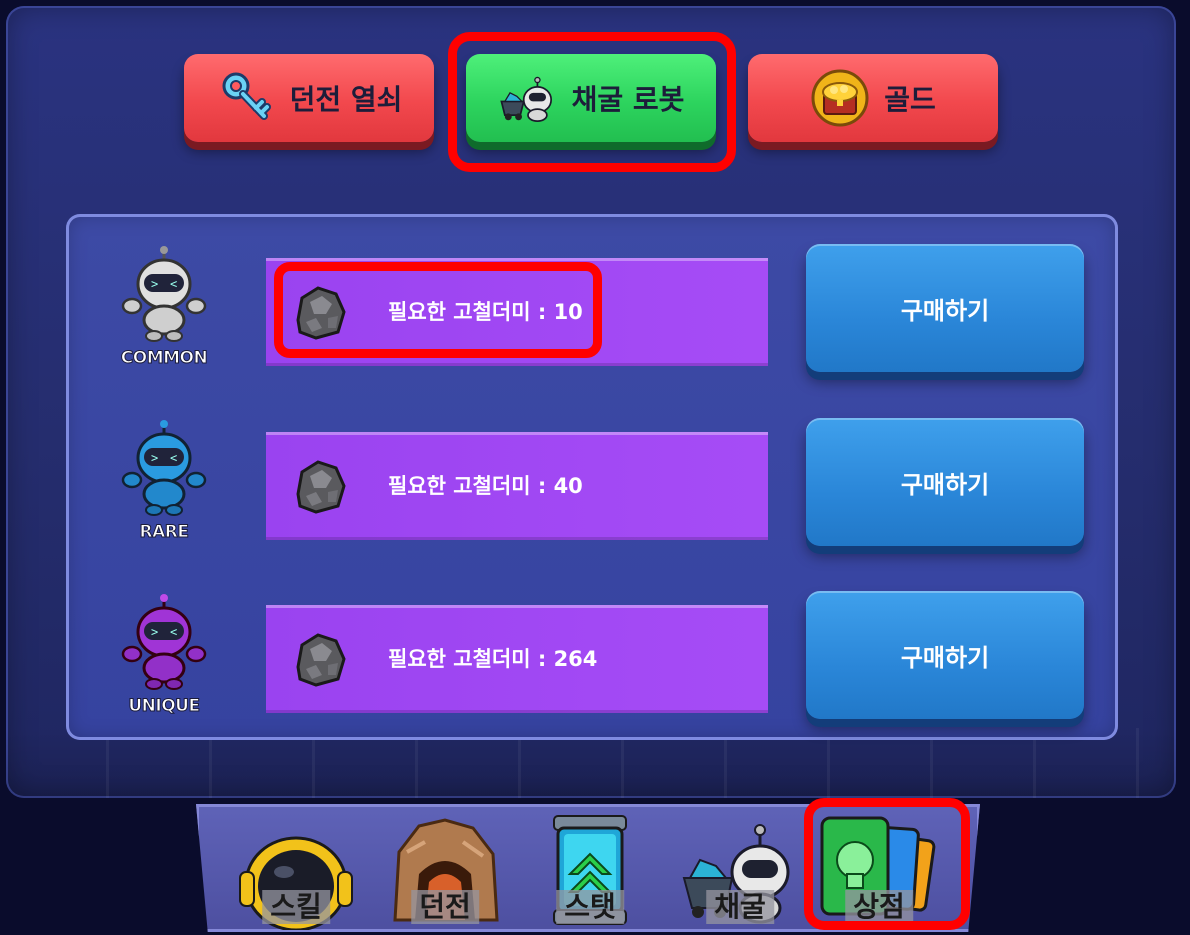  I want to click on buy-button-unique: 구매하기, so click(945, 655).